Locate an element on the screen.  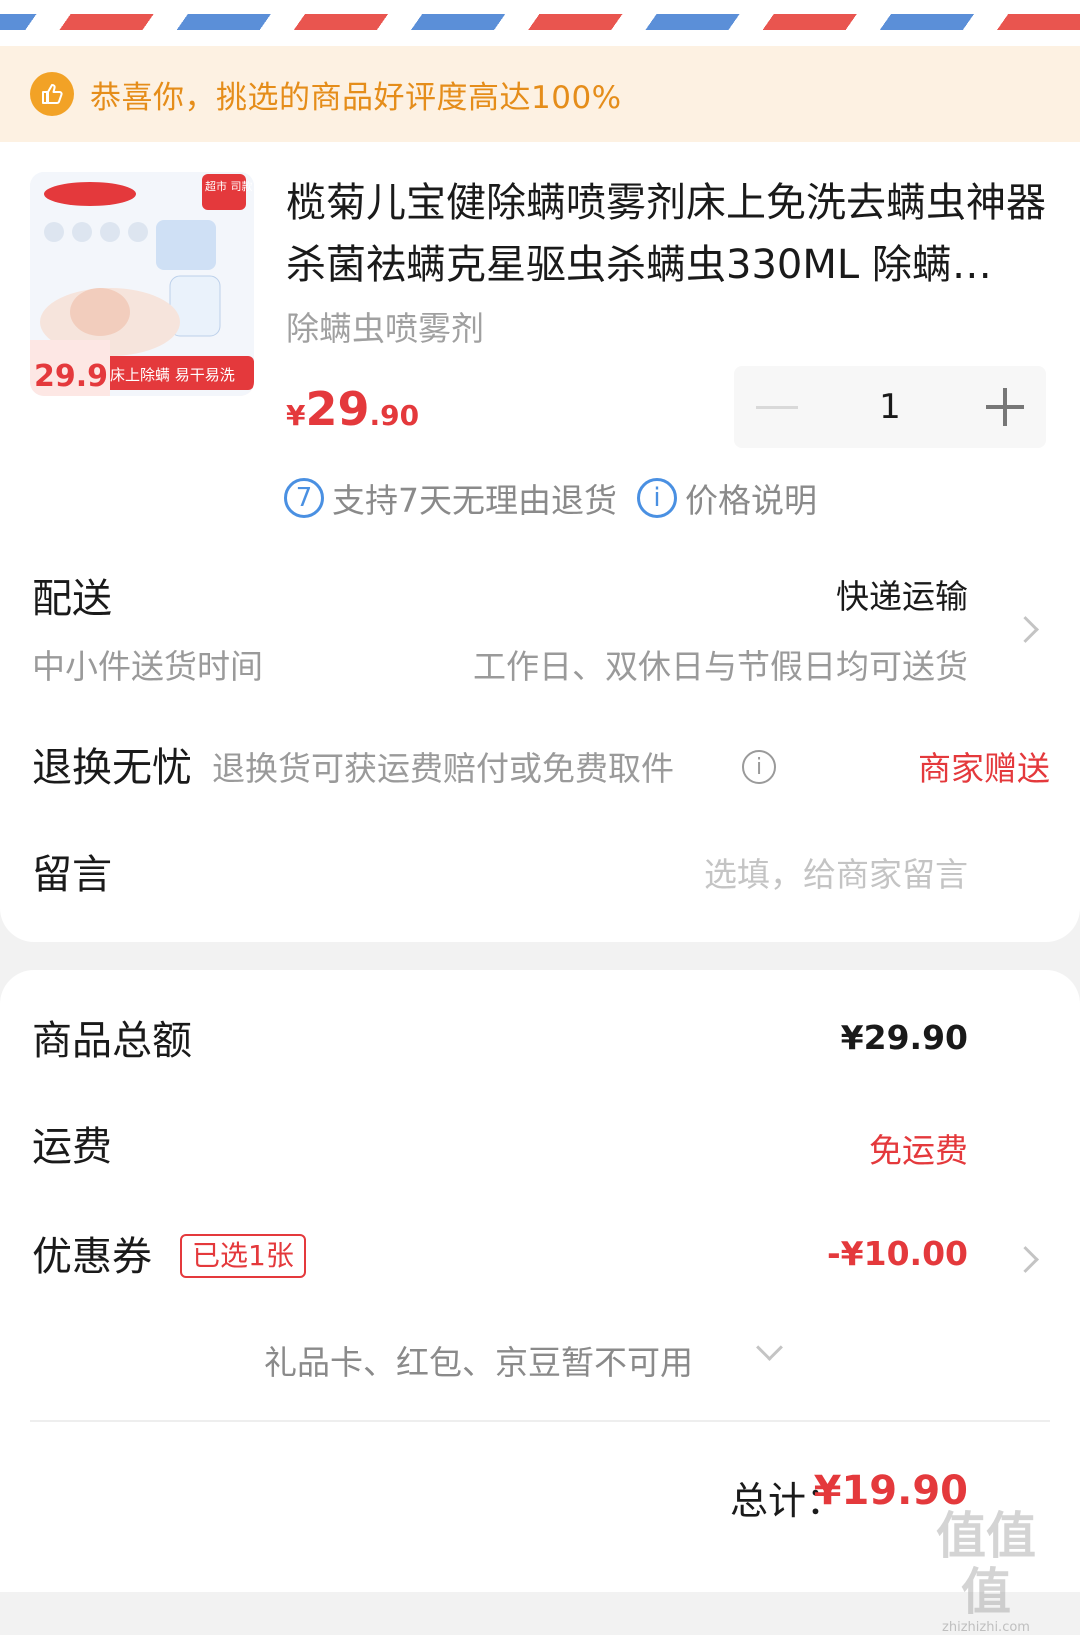
price-explanation-link: 价格说明 is located at coordinates (751, 498).